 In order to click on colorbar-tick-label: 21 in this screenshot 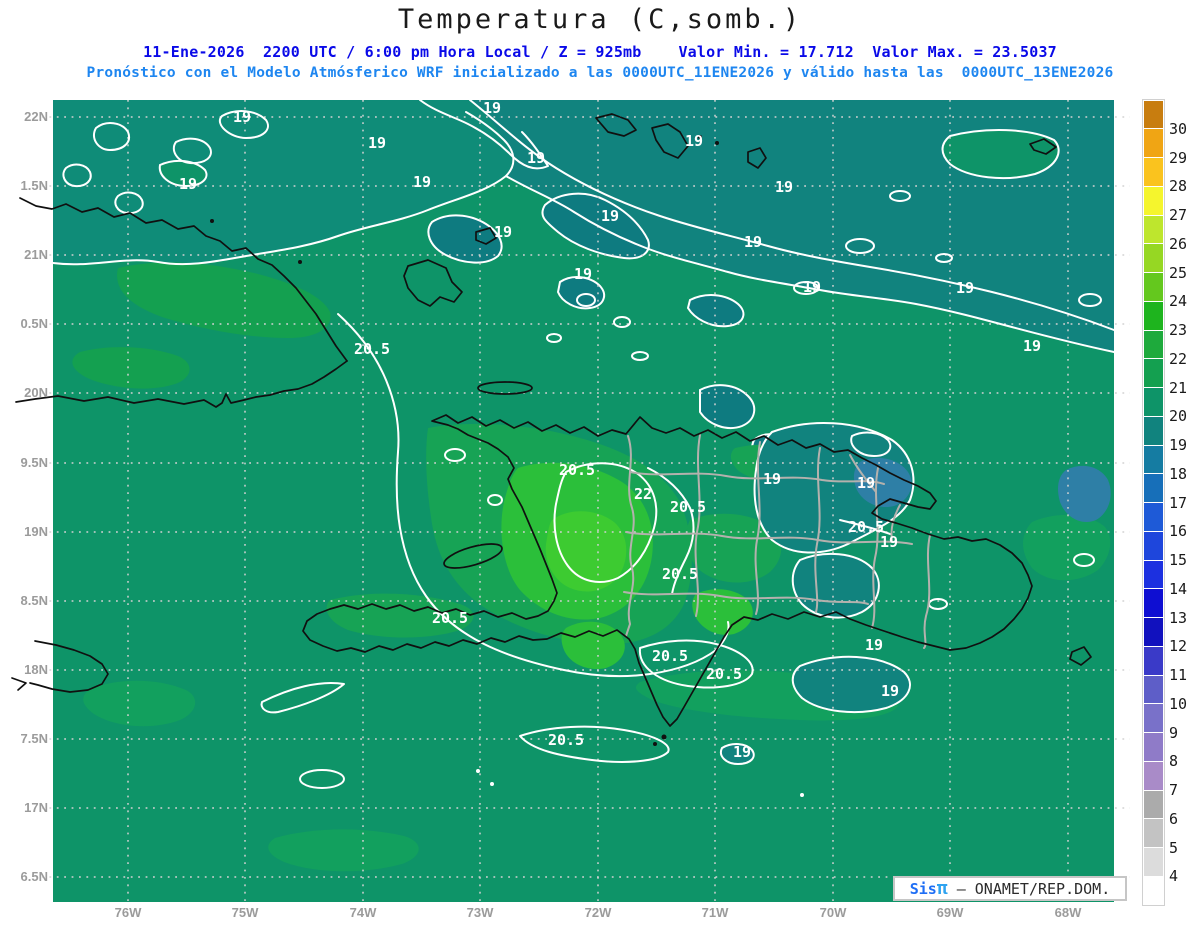, I will do `click(1178, 387)`.